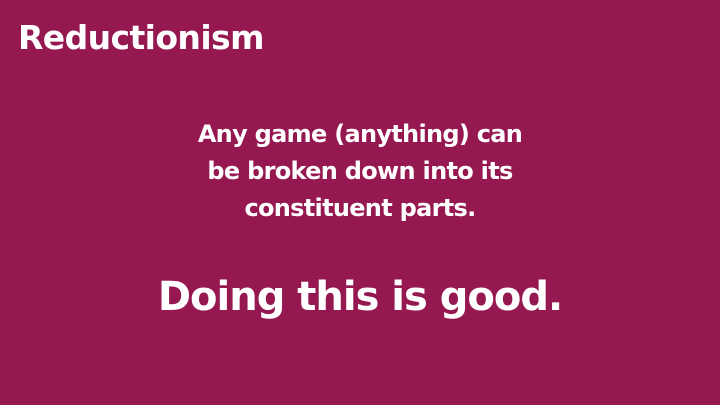 The image size is (720, 405). Describe the element at coordinates (360, 134) in the screenshot. I see `body-line-1: Any game (anything) can` at that location.